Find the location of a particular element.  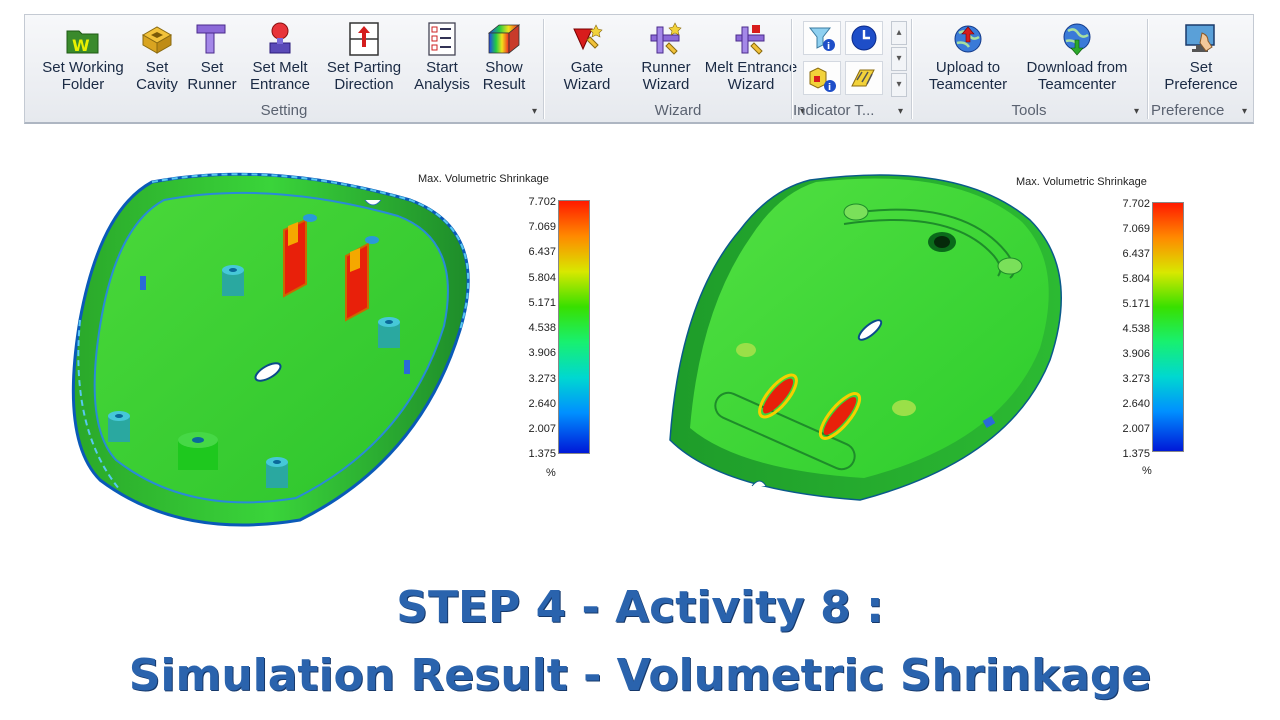

set-melt-entrance-button: Set Melt Entrance is located at coordinates (280, 61).